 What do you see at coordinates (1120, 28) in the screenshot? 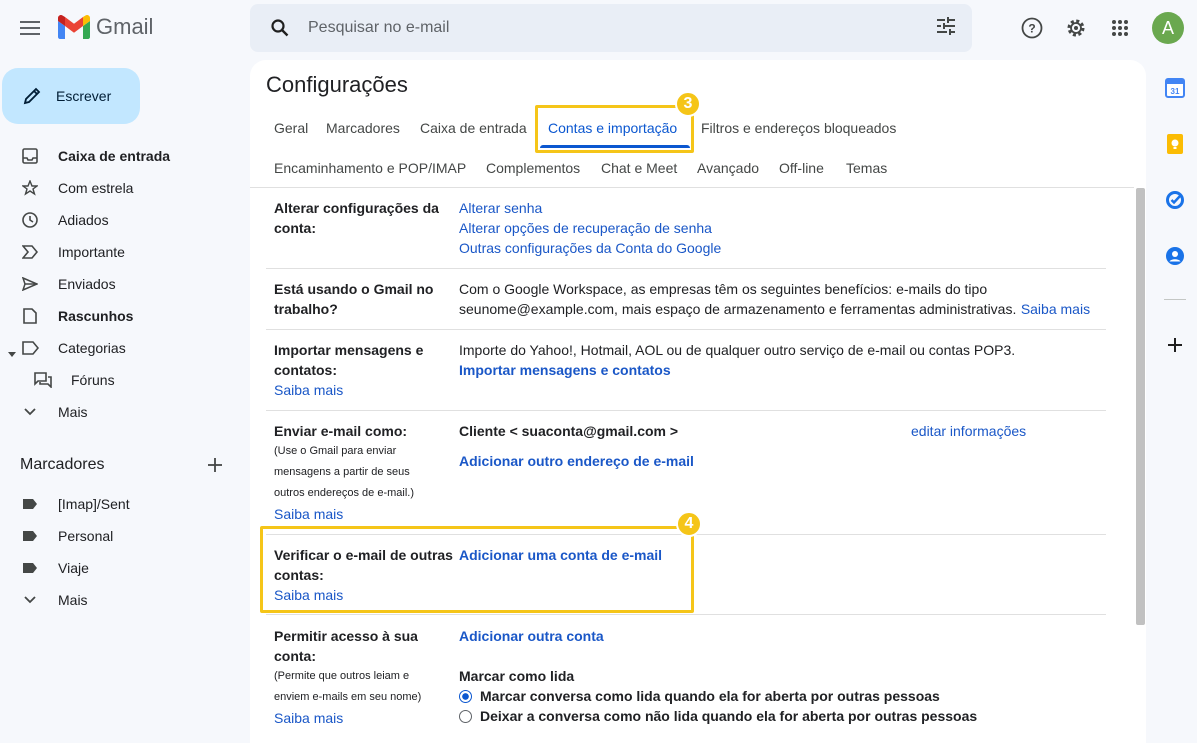
I see `apps-grid-icon` at bounding box center [1120, 28].